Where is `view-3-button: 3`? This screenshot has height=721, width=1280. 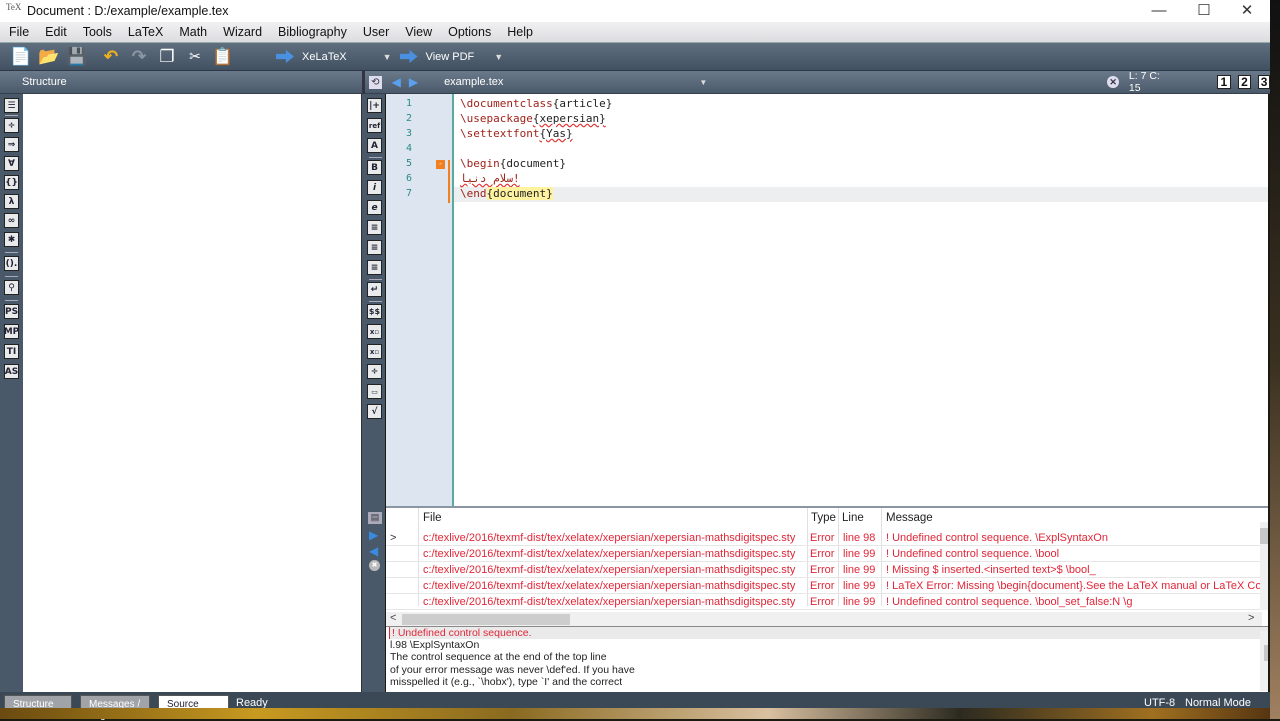
view-3-button: 3 is located at coordinates (1264, 82).